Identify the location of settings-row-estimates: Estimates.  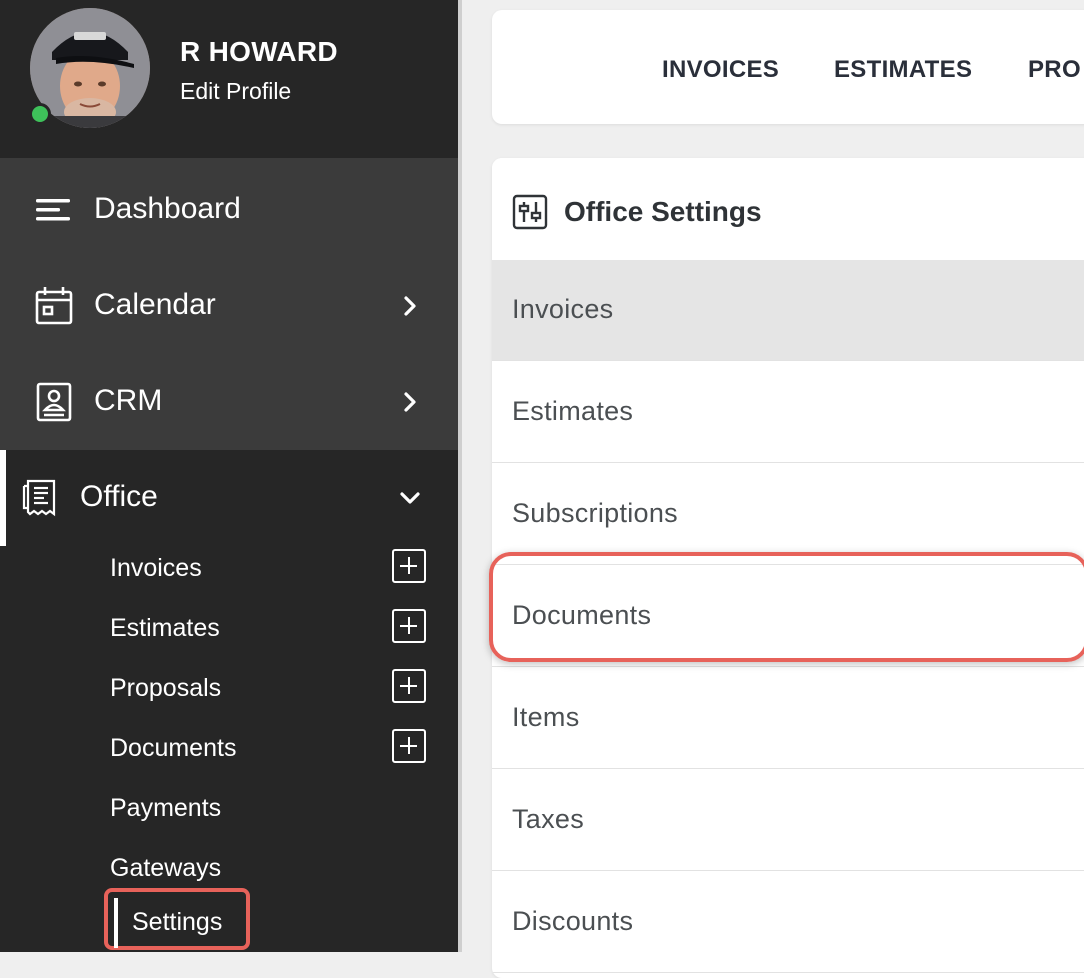
(788, 412).